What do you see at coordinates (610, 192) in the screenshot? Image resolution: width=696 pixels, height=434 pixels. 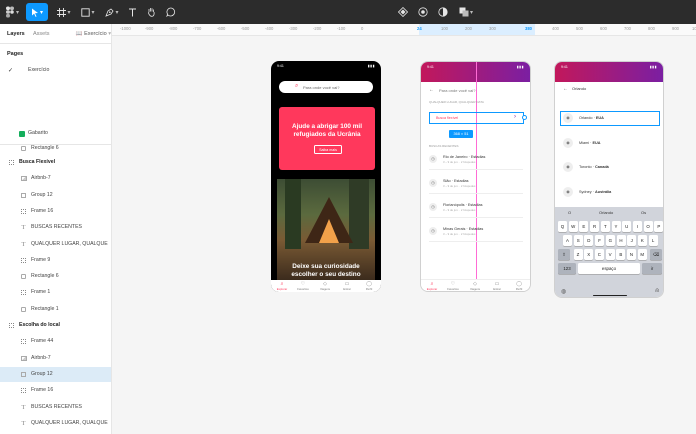 I see `list-item: ◉ Sydney · Austrália` at bounding box center [610, 192].